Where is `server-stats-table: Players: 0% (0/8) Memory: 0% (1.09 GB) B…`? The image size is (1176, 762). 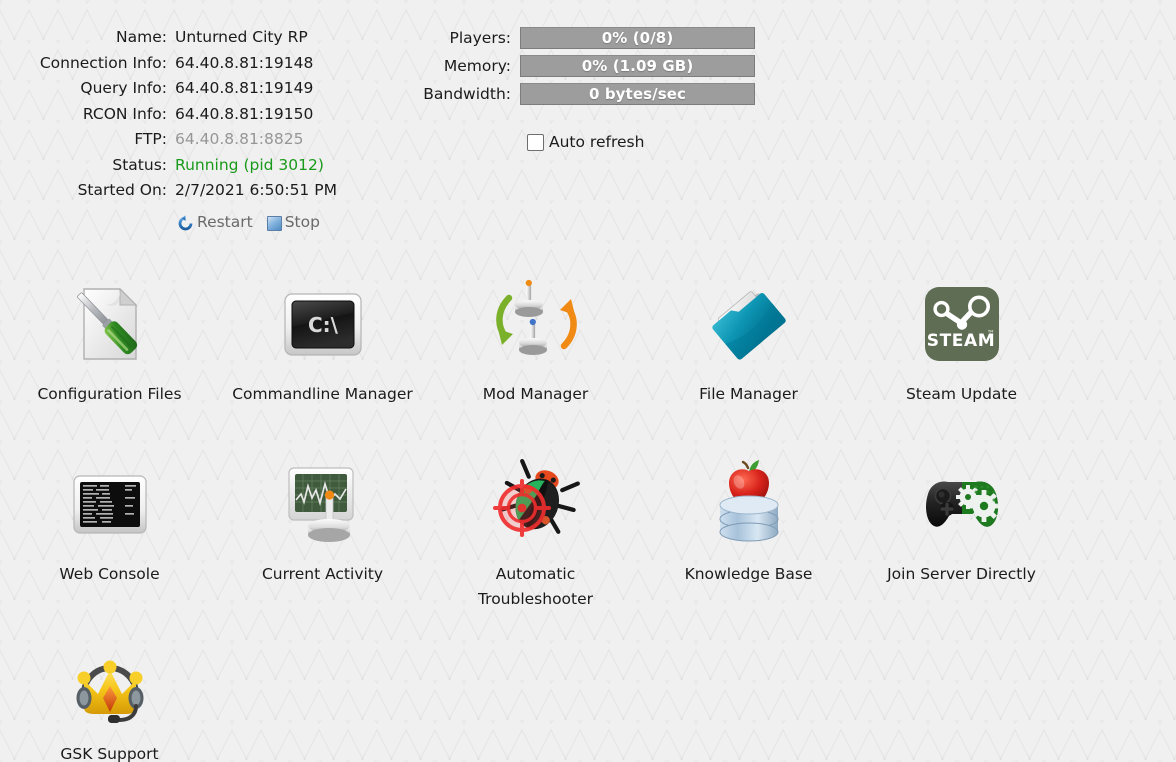 server-stats-table: Players: 0% (0/8) Memory: 0% (1.09 GB) B… is located at coordinates (575, 66).